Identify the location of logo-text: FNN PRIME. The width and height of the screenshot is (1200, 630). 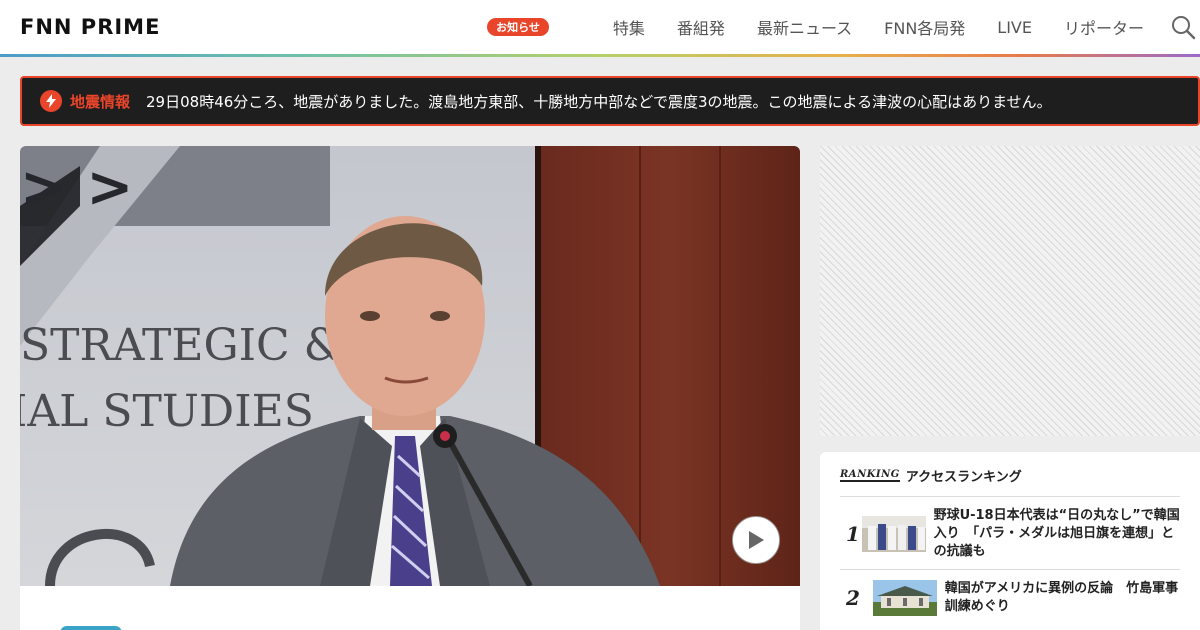
(90, 27).